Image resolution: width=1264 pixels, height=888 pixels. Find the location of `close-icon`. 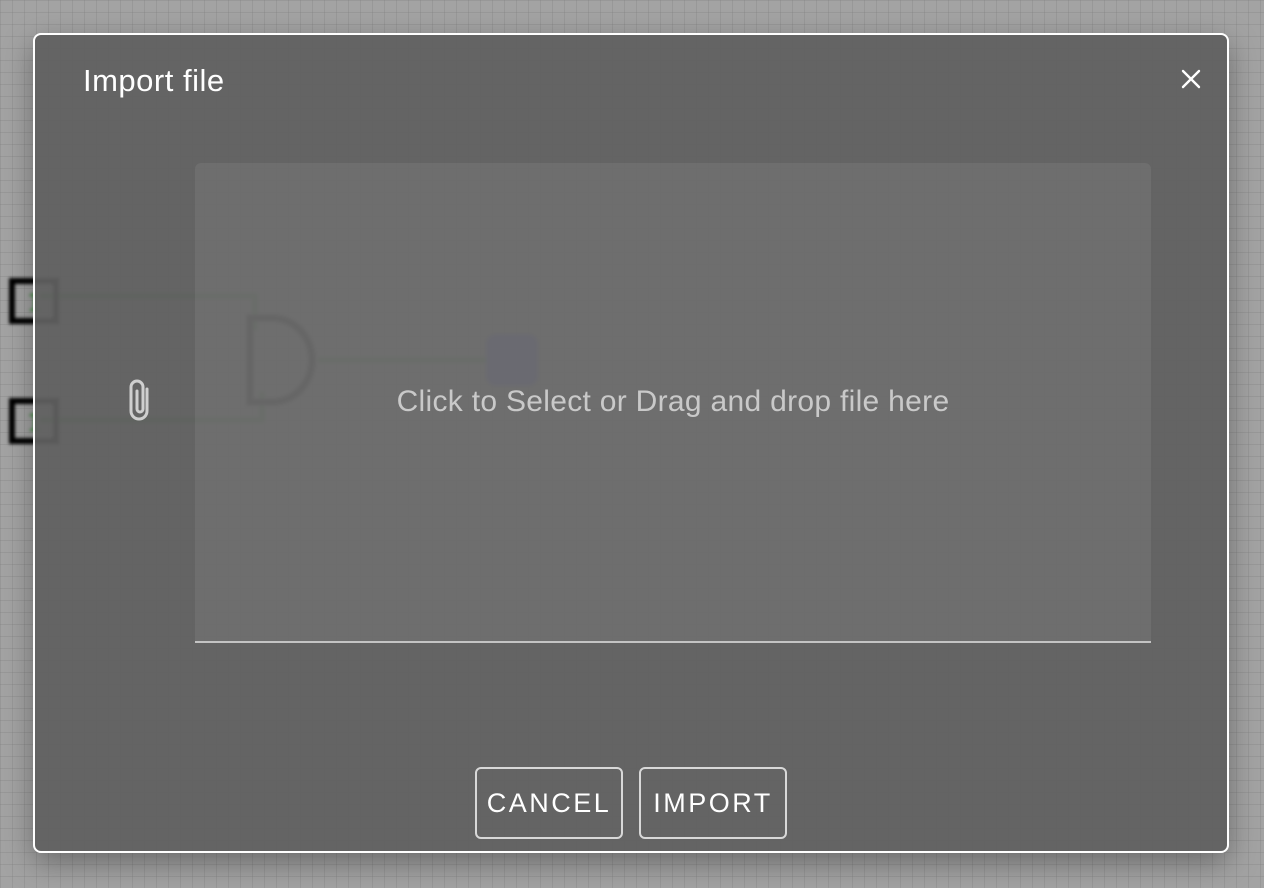

close-icon is located at coordinates (1191, 79).